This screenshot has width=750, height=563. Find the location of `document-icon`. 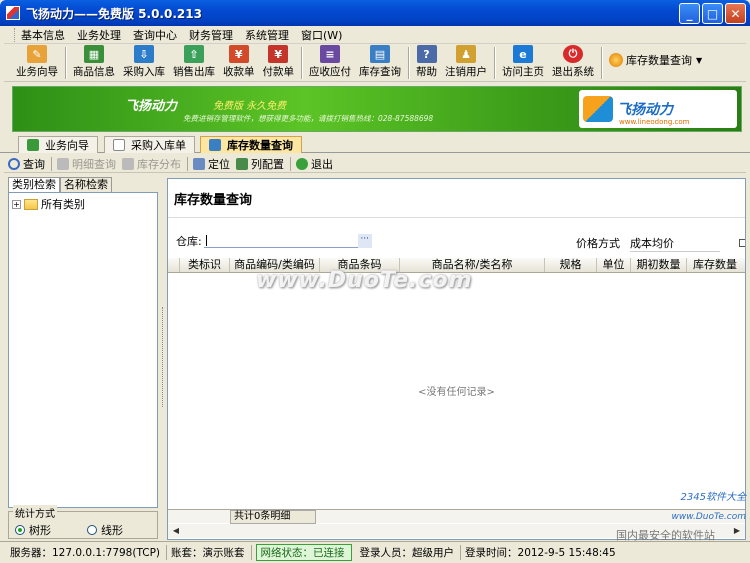

document-icon is located at coordinates (119, 145).